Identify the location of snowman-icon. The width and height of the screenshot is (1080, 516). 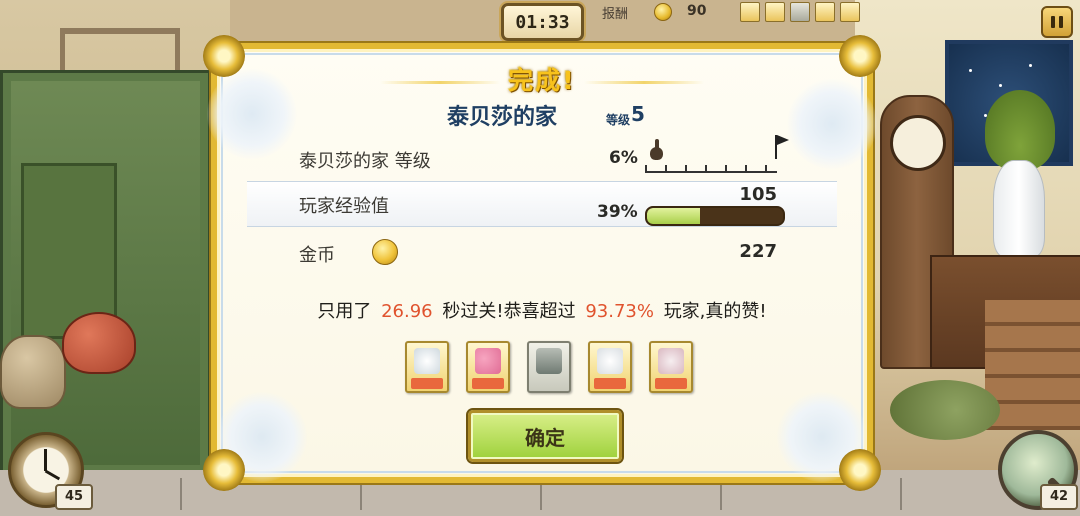
(775, 12).